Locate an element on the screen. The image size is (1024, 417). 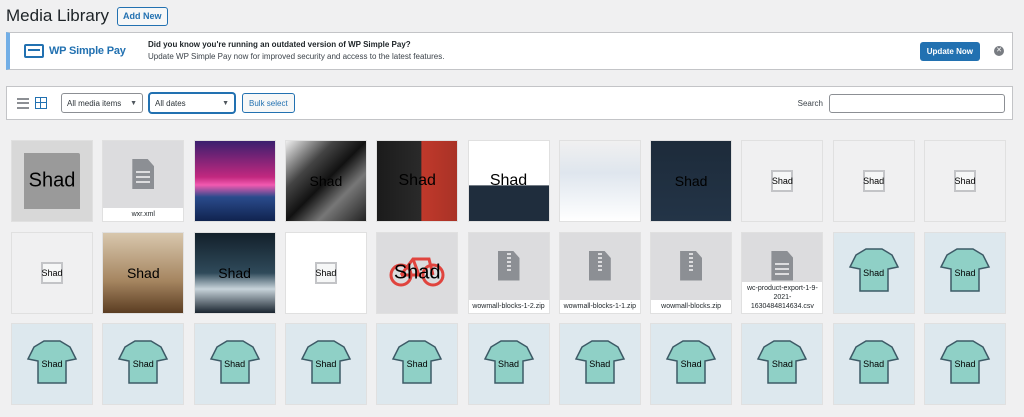
date-filter: All dates ▼ is located at coordinates (192, 103).